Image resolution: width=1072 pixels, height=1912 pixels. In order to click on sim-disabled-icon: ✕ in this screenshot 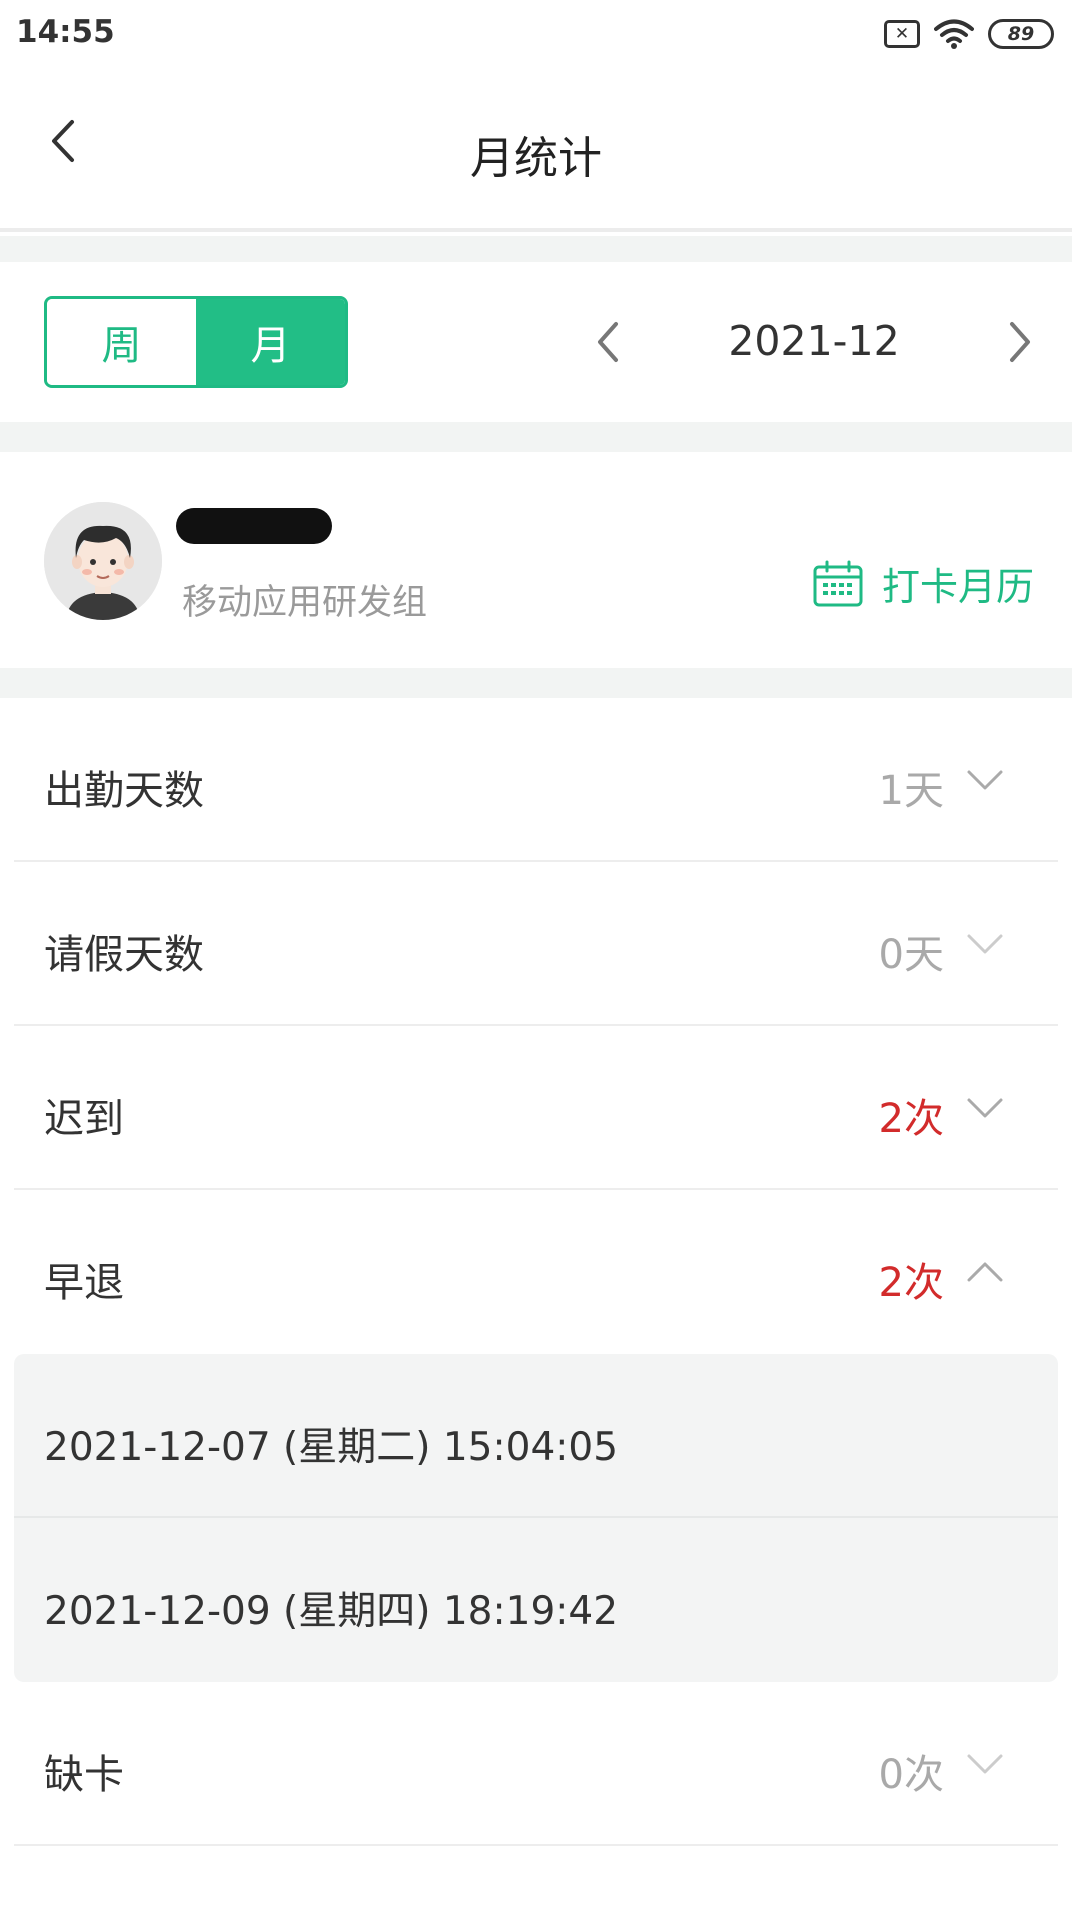, I will do `click(902, 34)`.